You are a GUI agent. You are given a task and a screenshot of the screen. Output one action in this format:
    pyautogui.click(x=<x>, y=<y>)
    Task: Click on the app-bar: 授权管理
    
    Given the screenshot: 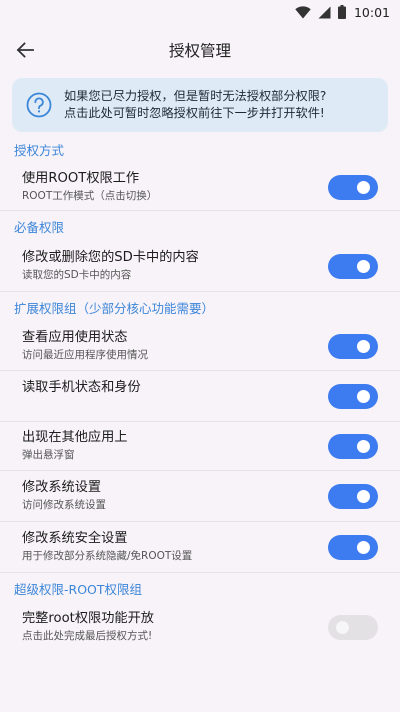 What is the action you would take?
    pyautogui.click(x=200, y=50)
    